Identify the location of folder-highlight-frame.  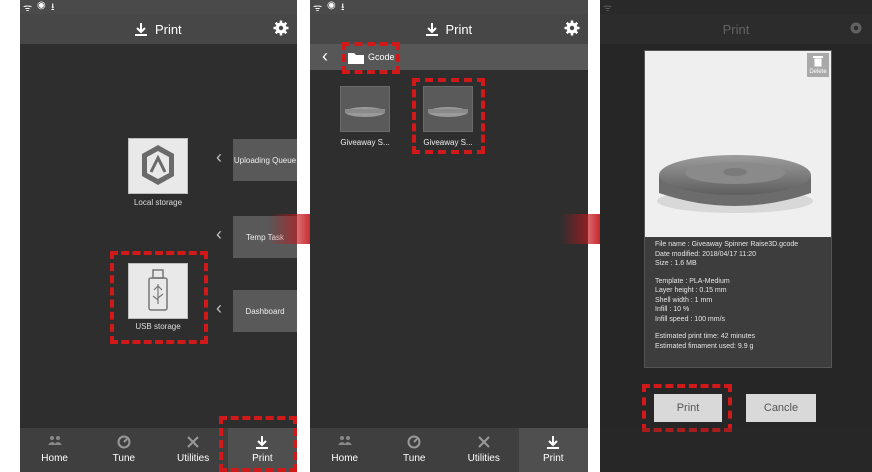
(371, 58).